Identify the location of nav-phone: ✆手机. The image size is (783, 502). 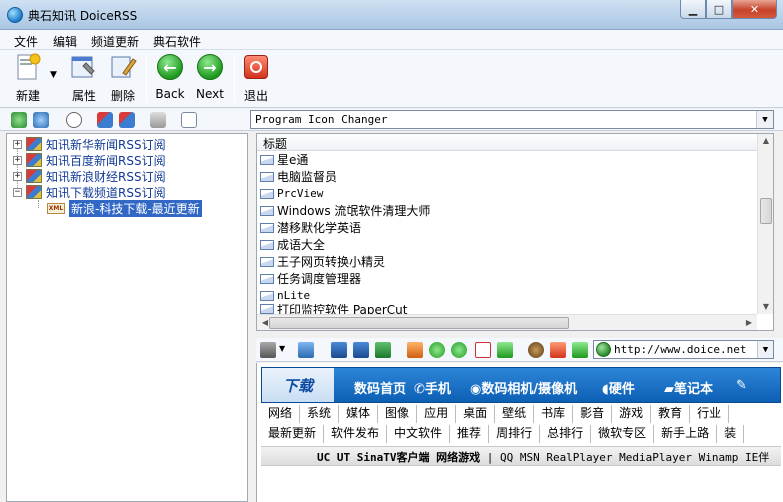
(432, 387).